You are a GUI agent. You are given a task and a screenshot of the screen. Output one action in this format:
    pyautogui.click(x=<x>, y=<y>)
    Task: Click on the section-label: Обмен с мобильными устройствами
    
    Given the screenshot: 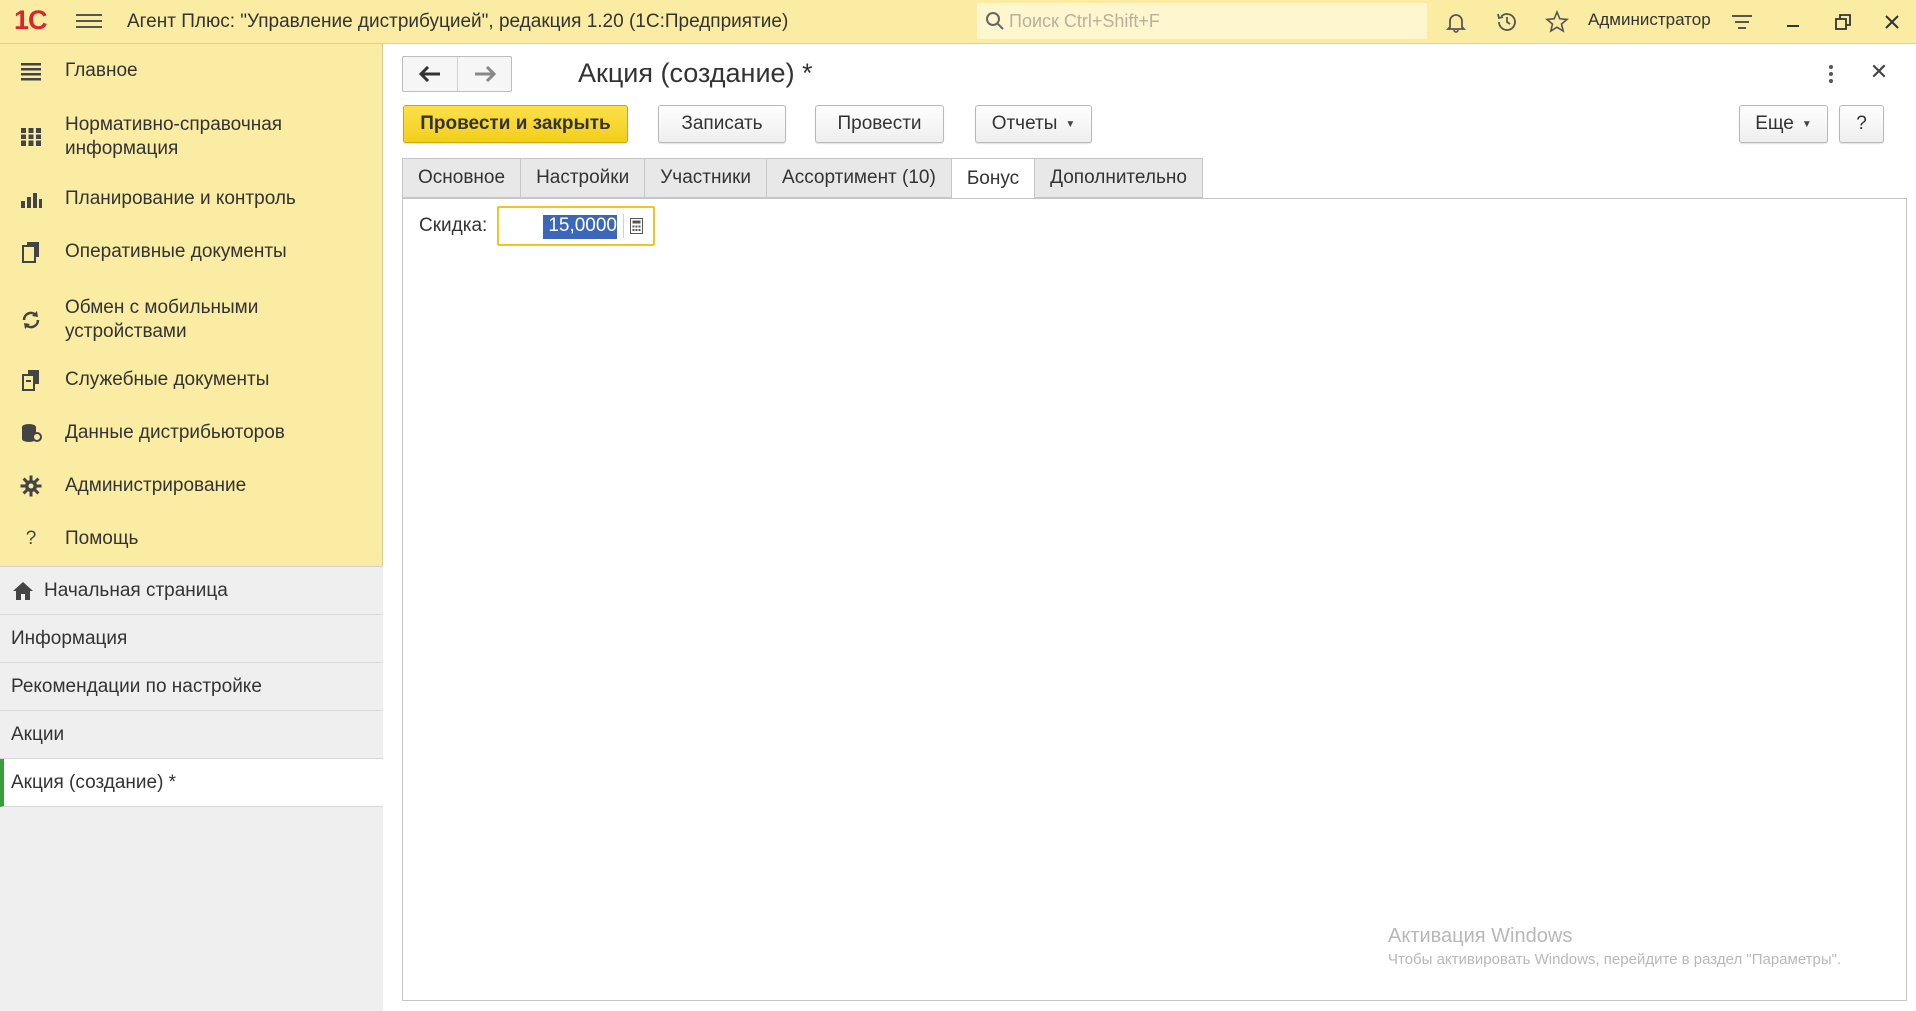 What is the action you would take?
    pyautogui.click(x=162, y=319)
    